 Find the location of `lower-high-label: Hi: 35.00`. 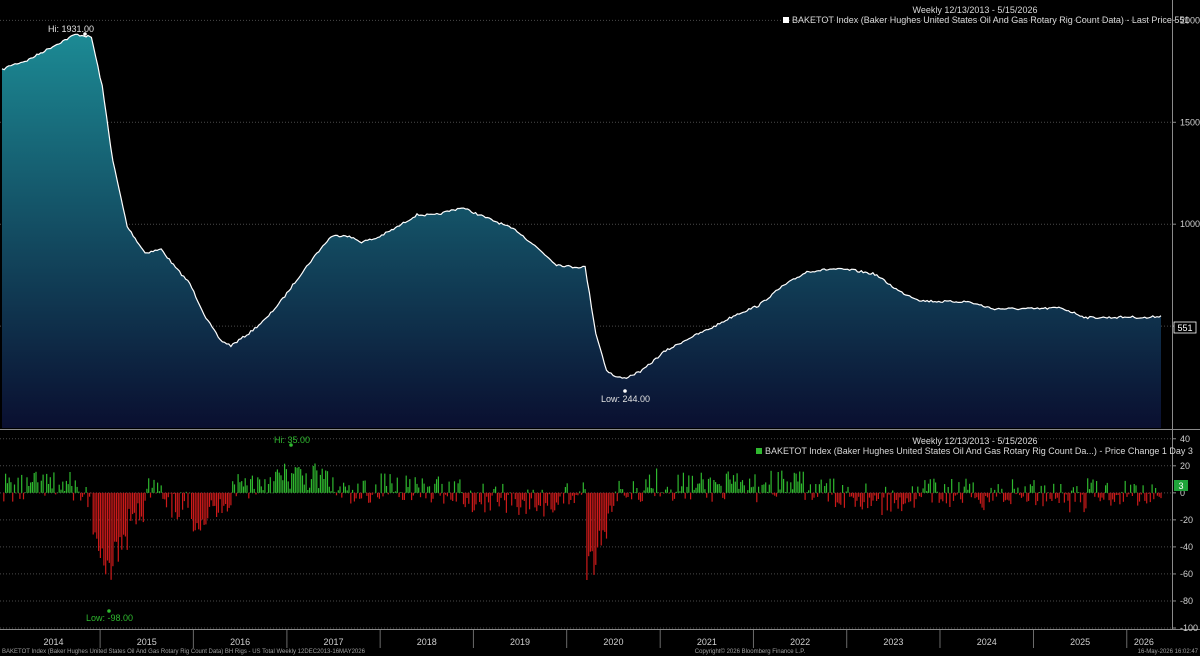

lower-high-label: Hi: 35.00 is located at coordinates (292, 440).